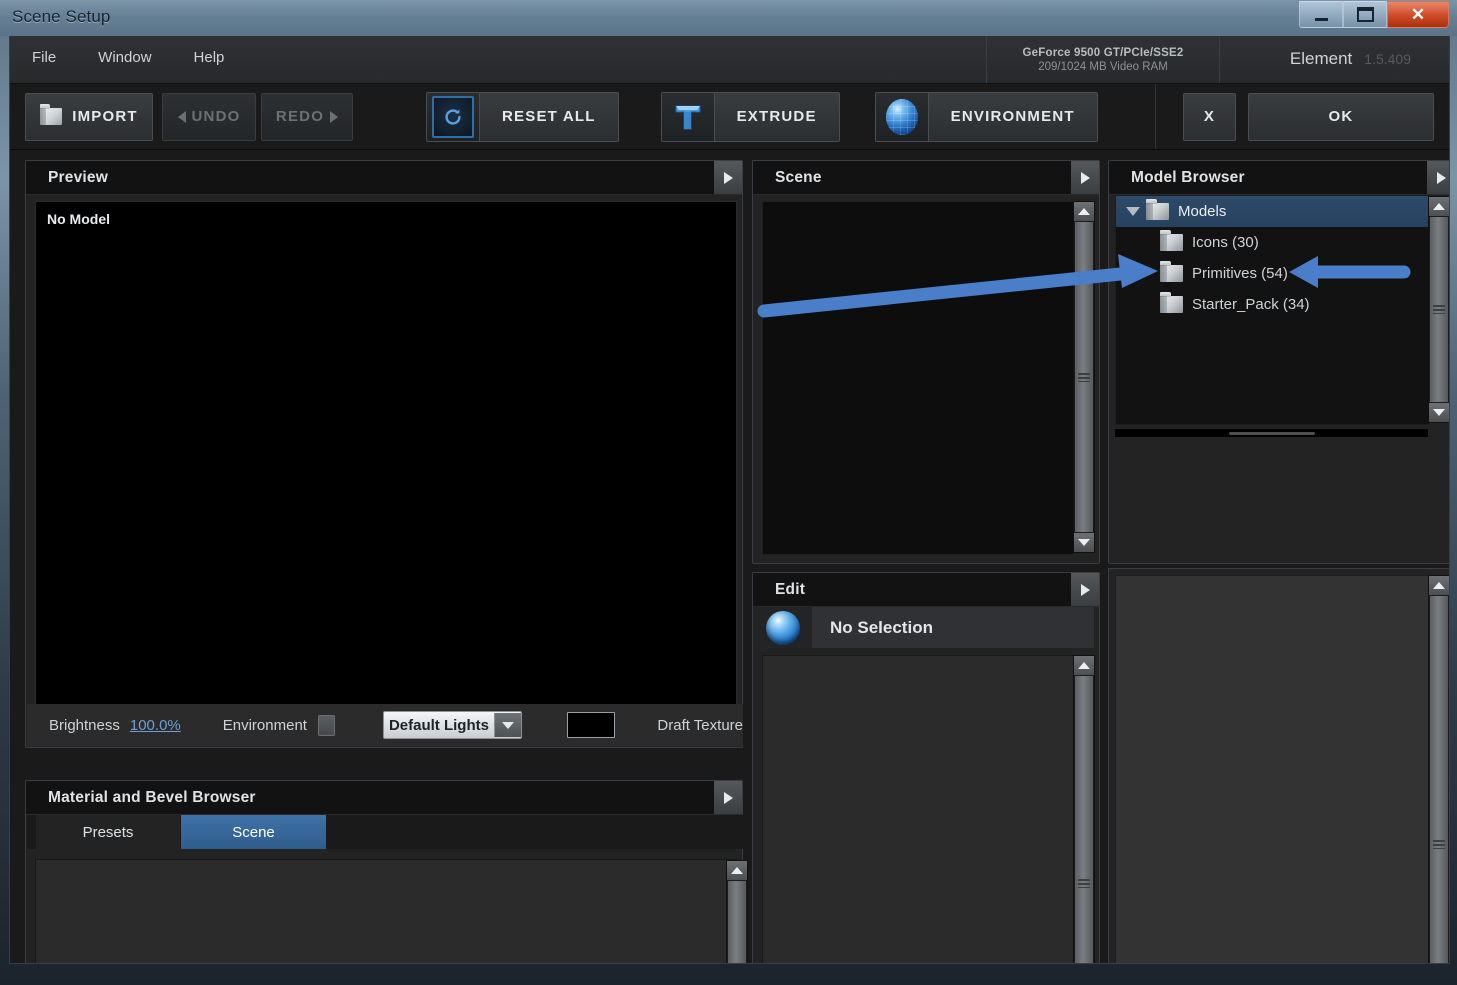  What do you see at coordinates (1321, 14) in the screenshot?
I see `minimize-button` at bounding box center [1321, 14].